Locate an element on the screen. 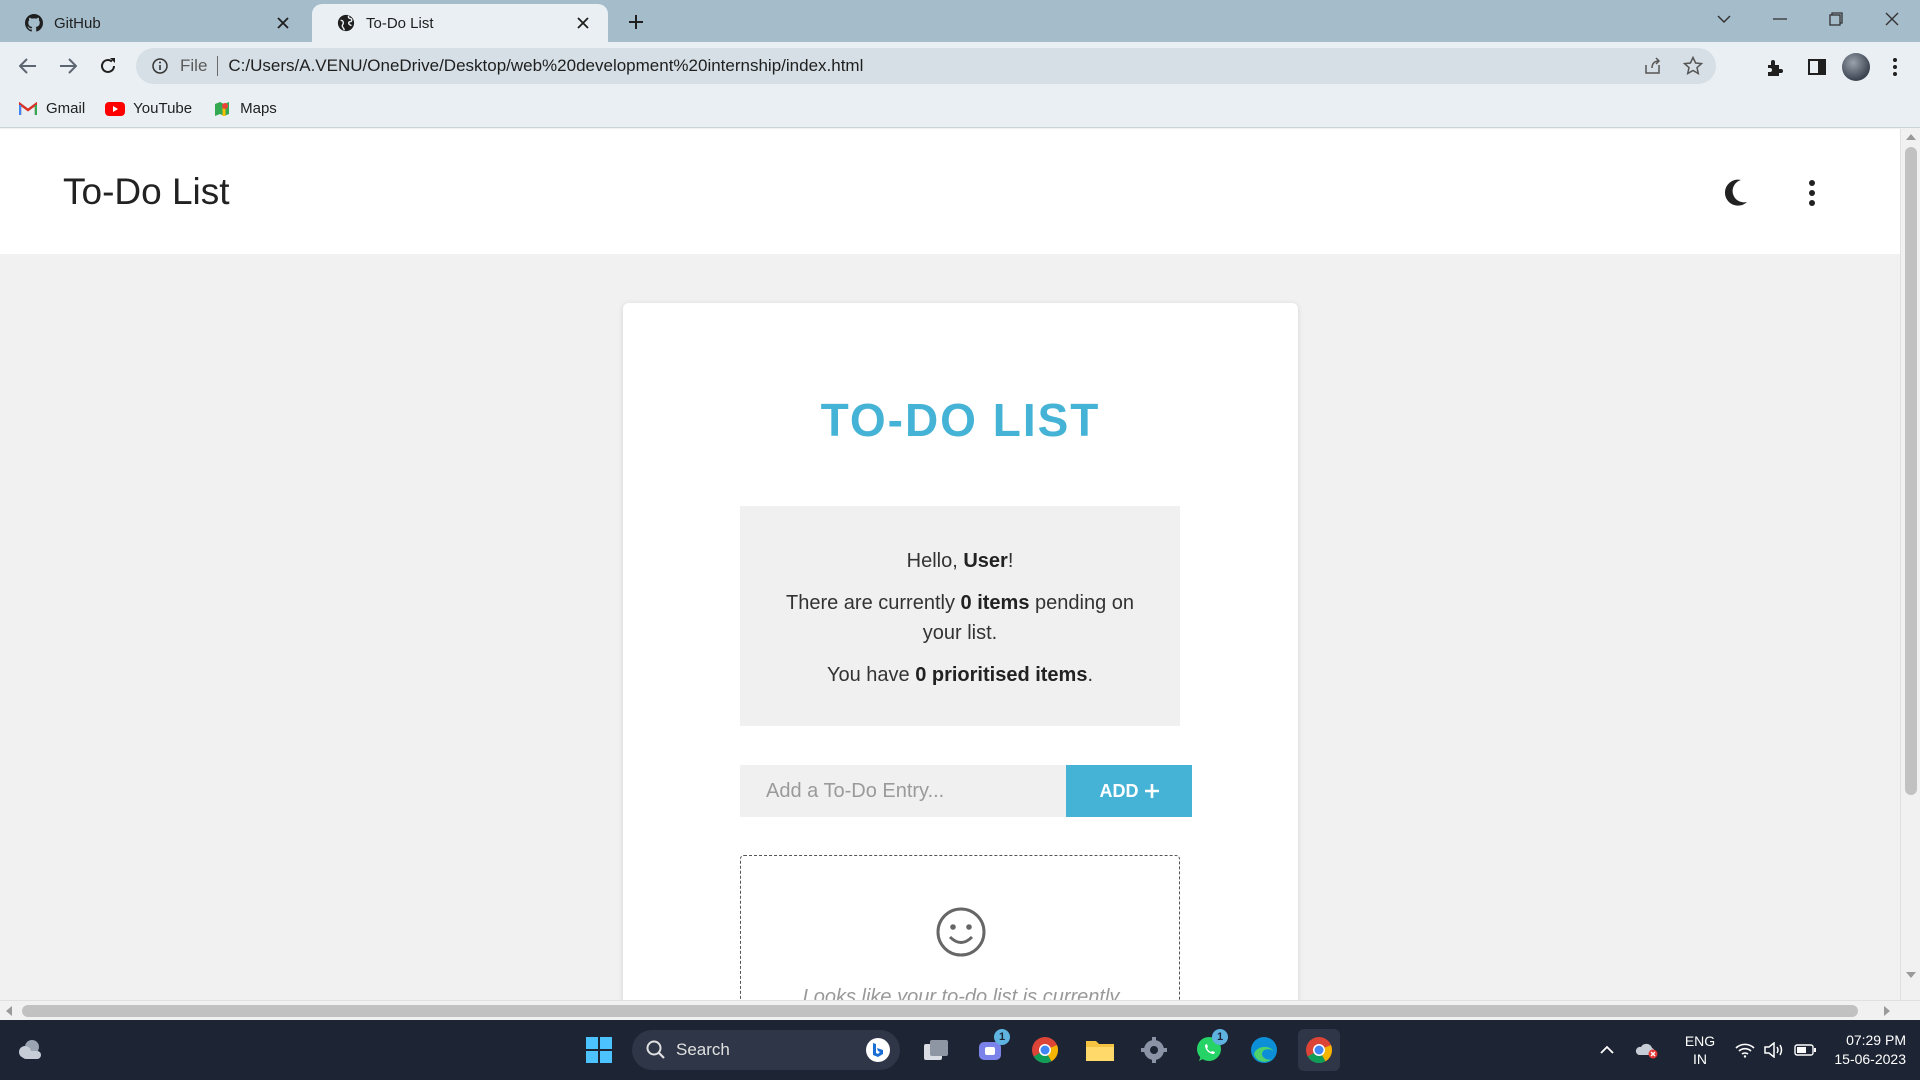 The height and width of the screenshot is (1080, 1920). reload-button is located at coordinates (108, 66).